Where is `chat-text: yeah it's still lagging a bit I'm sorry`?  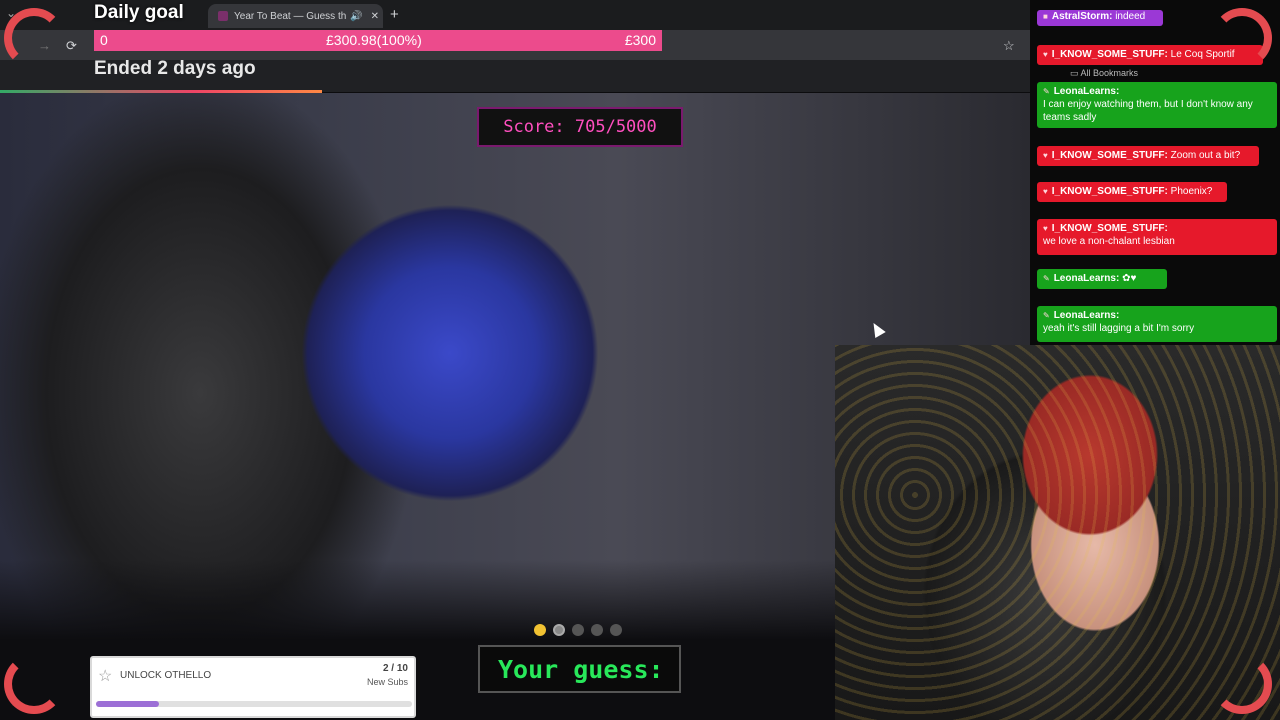
chat-text: yeah it's still lagging a bit I'm sorry is located at coordinates (1119, 328).